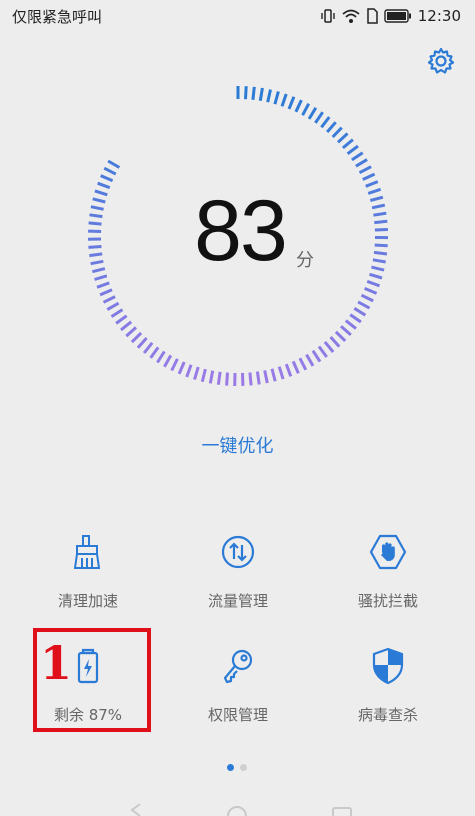 The height and width of the screenshot is (816, 475). What do you see at coordinates (56, 663) in the screenshot?
I see `annotation-number: 1` at bounding box center [56, 663].